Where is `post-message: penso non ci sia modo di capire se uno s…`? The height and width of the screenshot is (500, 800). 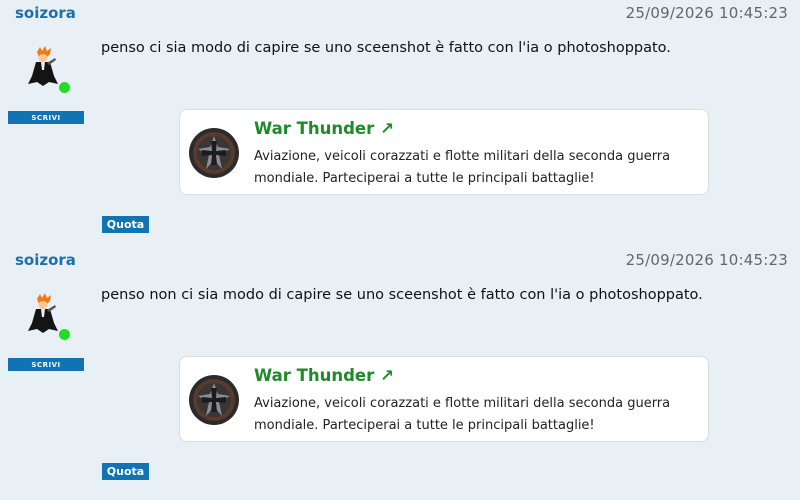 post-message: penso non ci sia modo di capire se uno s… is located at coordinates (402, 295).